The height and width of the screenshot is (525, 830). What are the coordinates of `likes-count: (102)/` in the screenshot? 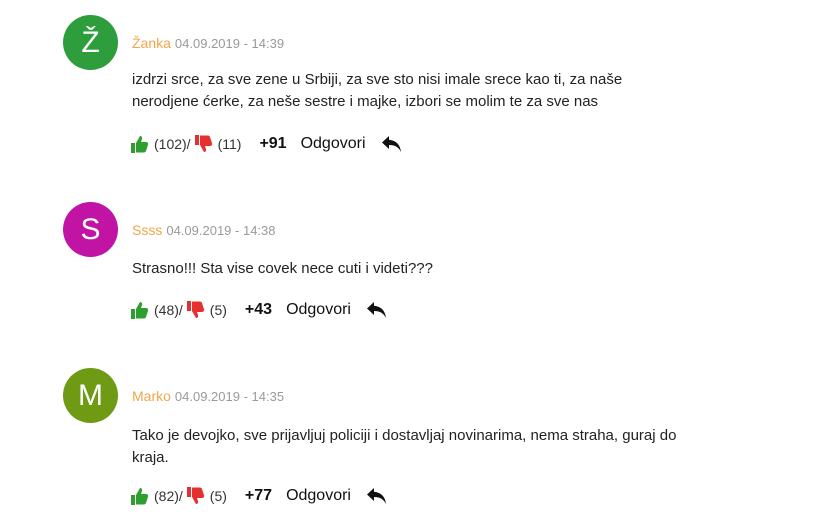 It's located at (172, 144).